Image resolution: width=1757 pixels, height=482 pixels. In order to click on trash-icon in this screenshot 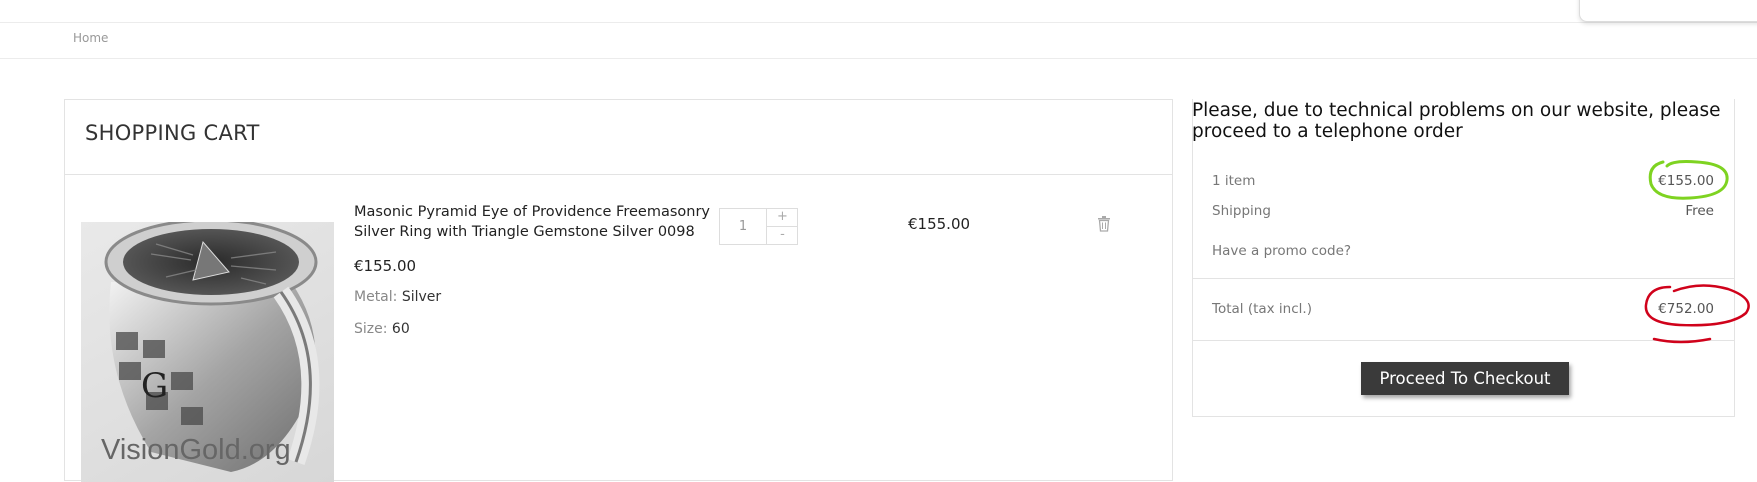, I will do `click(1104, 224)`.